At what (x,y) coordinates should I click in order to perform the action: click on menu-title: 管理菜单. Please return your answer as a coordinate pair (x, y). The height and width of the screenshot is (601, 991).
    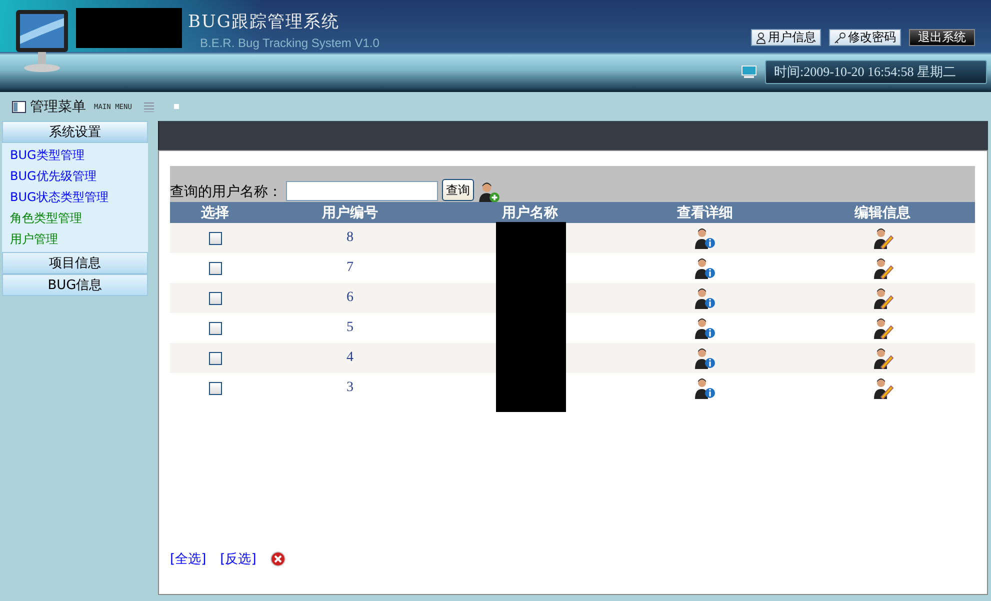
    Looking at the image, I should click on (58, 107).